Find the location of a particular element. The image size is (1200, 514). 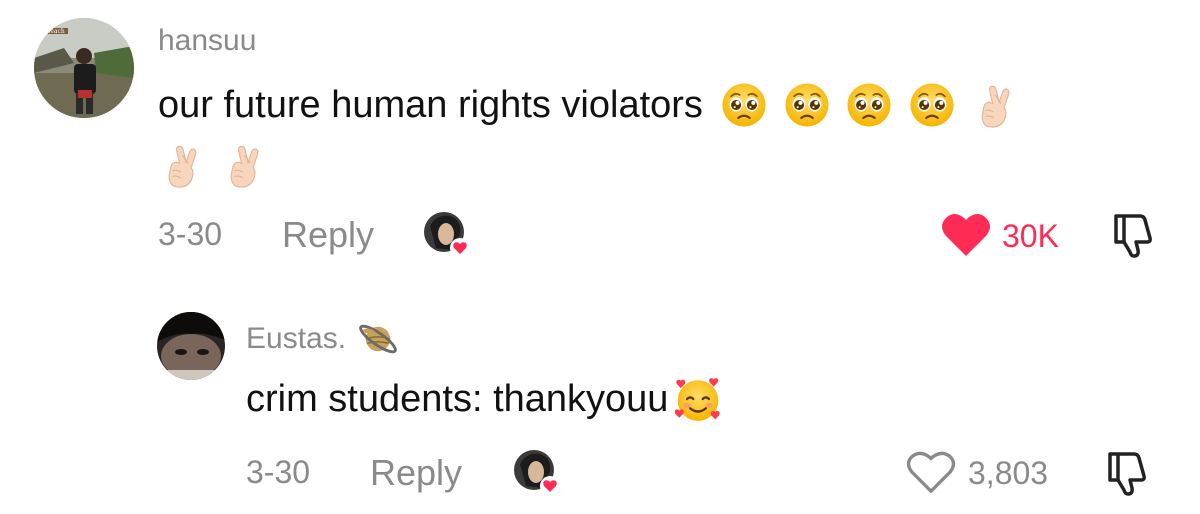

like-count: 30K is located at coordinates (1030, 236).